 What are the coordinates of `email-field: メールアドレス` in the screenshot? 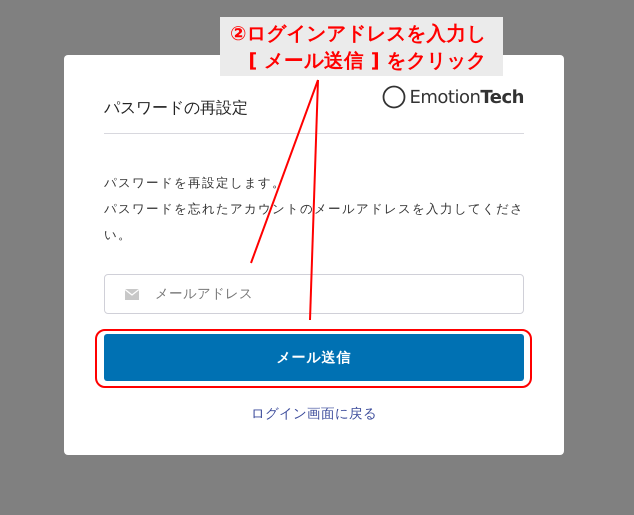 It's located at (314, 294).